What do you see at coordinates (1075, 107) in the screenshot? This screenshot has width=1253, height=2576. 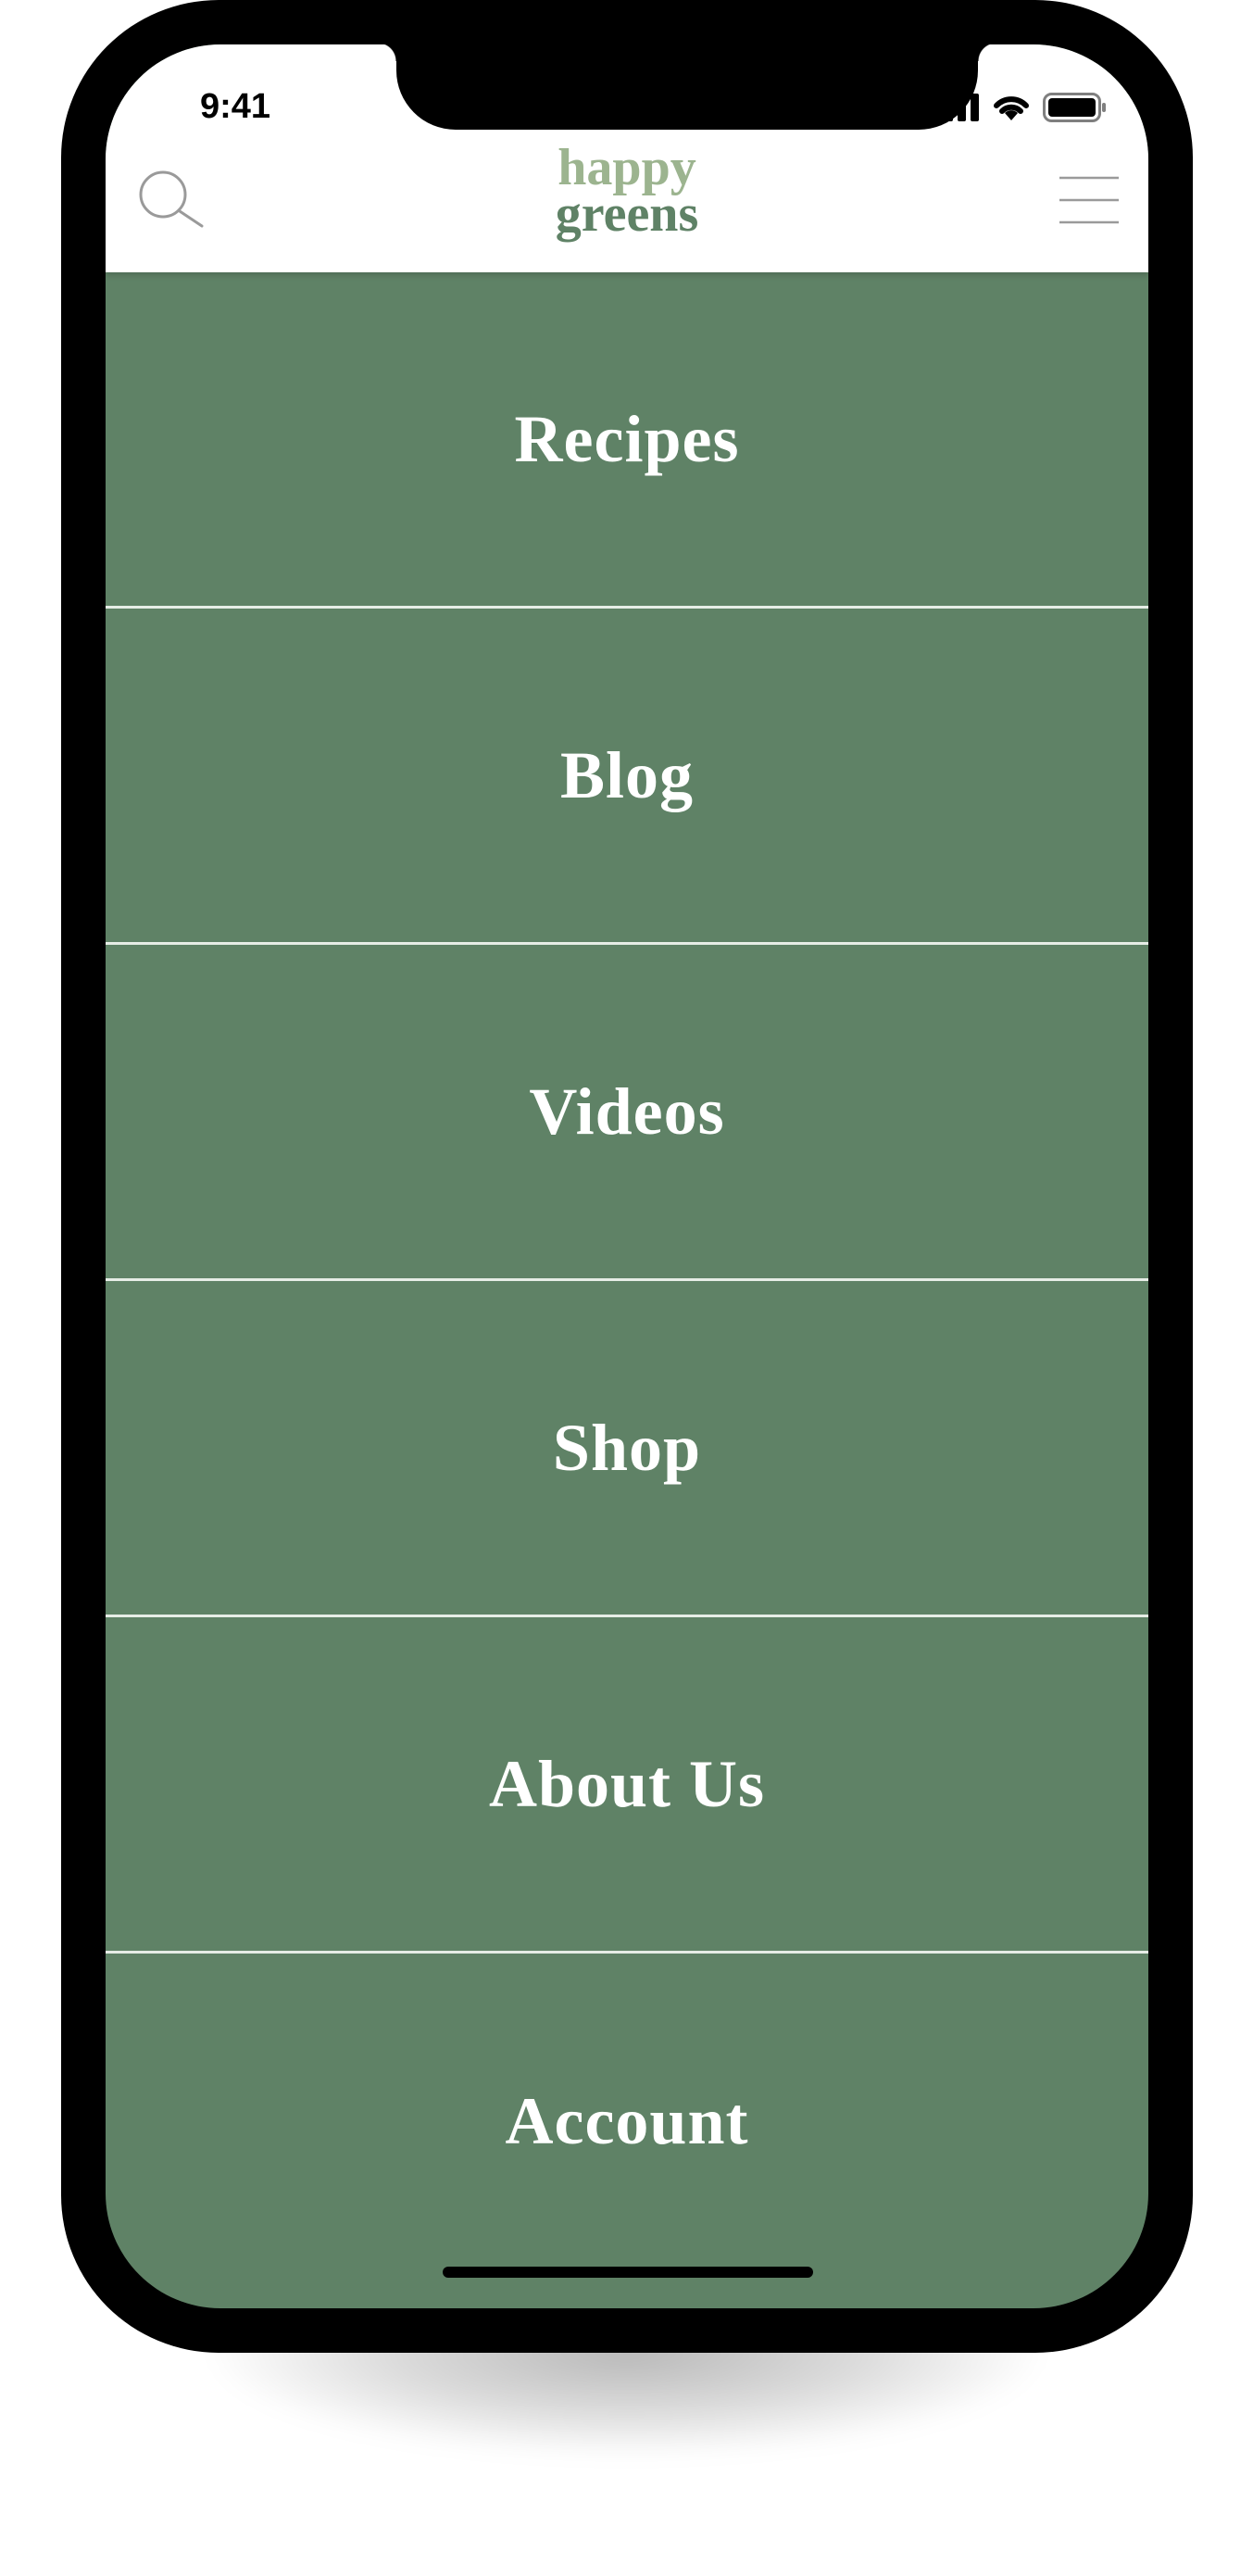 I see `battery-icon` at bounding box center [1075, 107].